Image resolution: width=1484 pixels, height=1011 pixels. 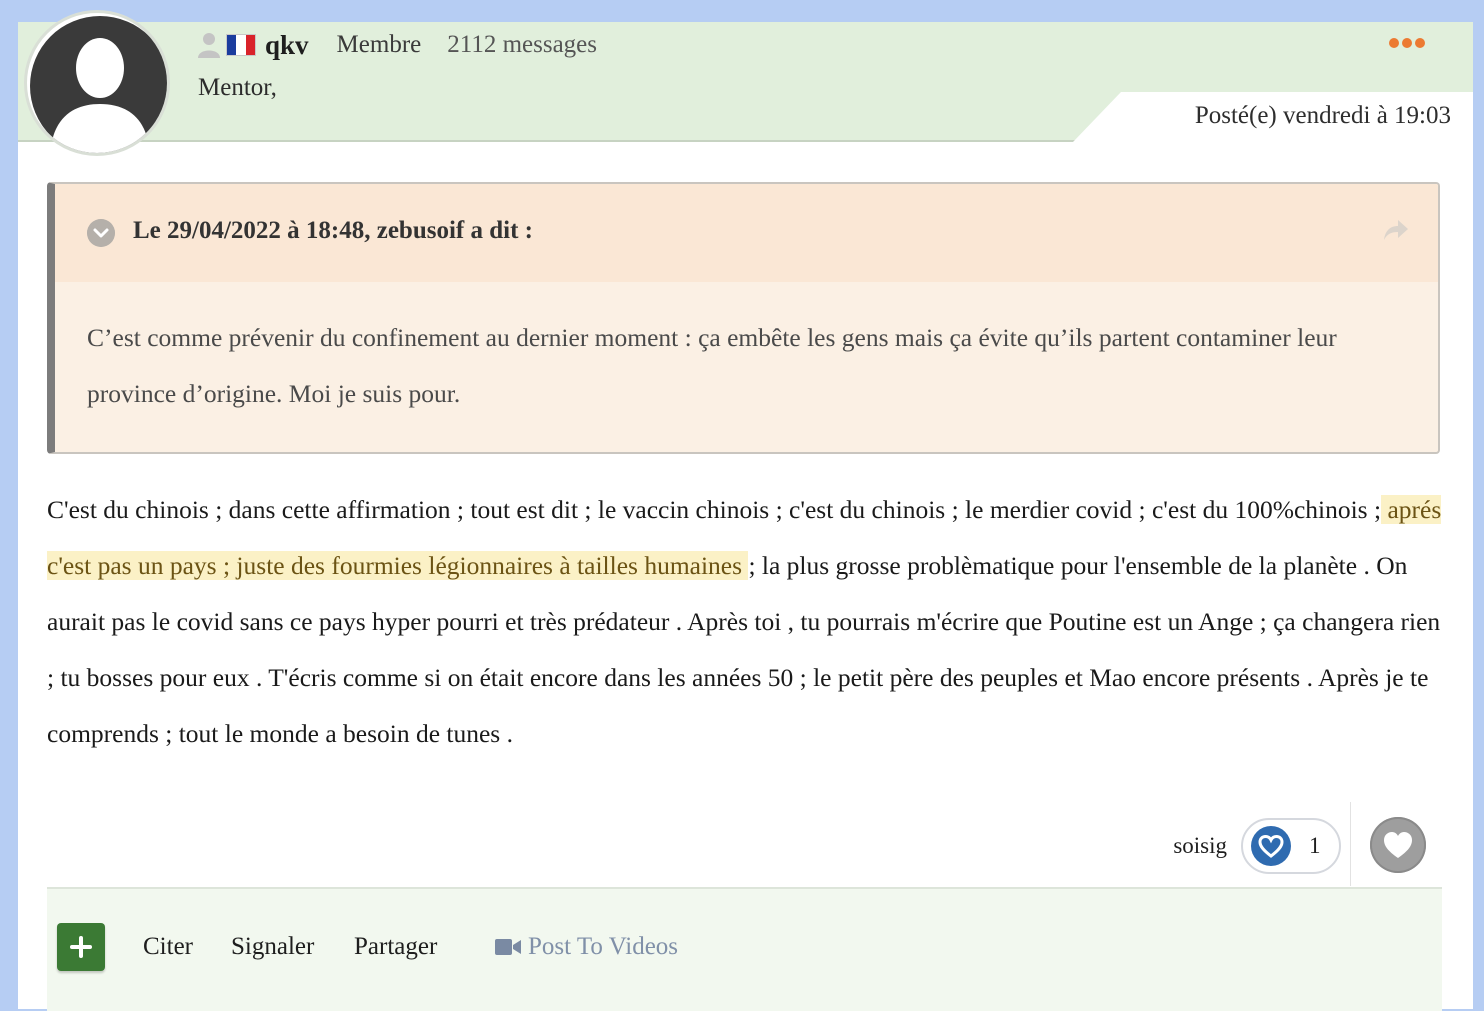 I want to click on quote-title: Le 29/04/2022 à 18:48, zebusoif a dit :, so click(x=333, y=230).